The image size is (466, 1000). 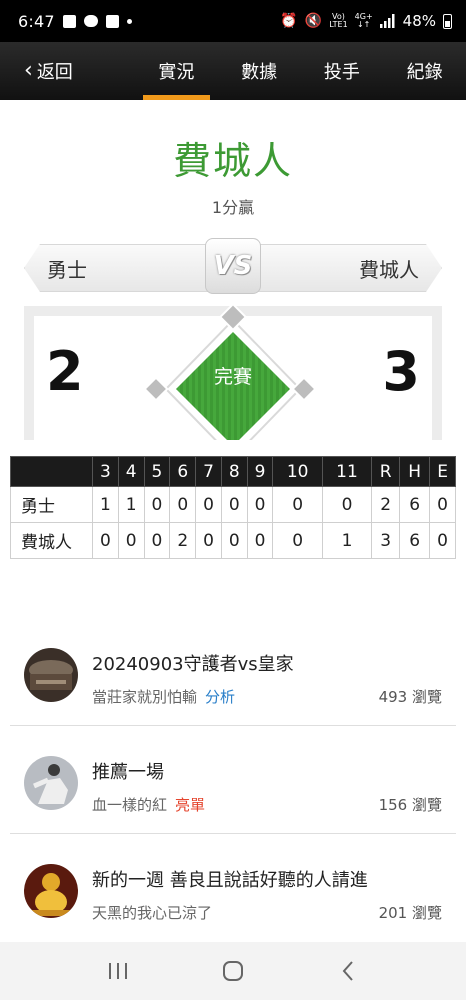 What do you see at coordinates (233, 317) in the screenshot?
I see `second-base-icon` at bounding box center [233, 317].